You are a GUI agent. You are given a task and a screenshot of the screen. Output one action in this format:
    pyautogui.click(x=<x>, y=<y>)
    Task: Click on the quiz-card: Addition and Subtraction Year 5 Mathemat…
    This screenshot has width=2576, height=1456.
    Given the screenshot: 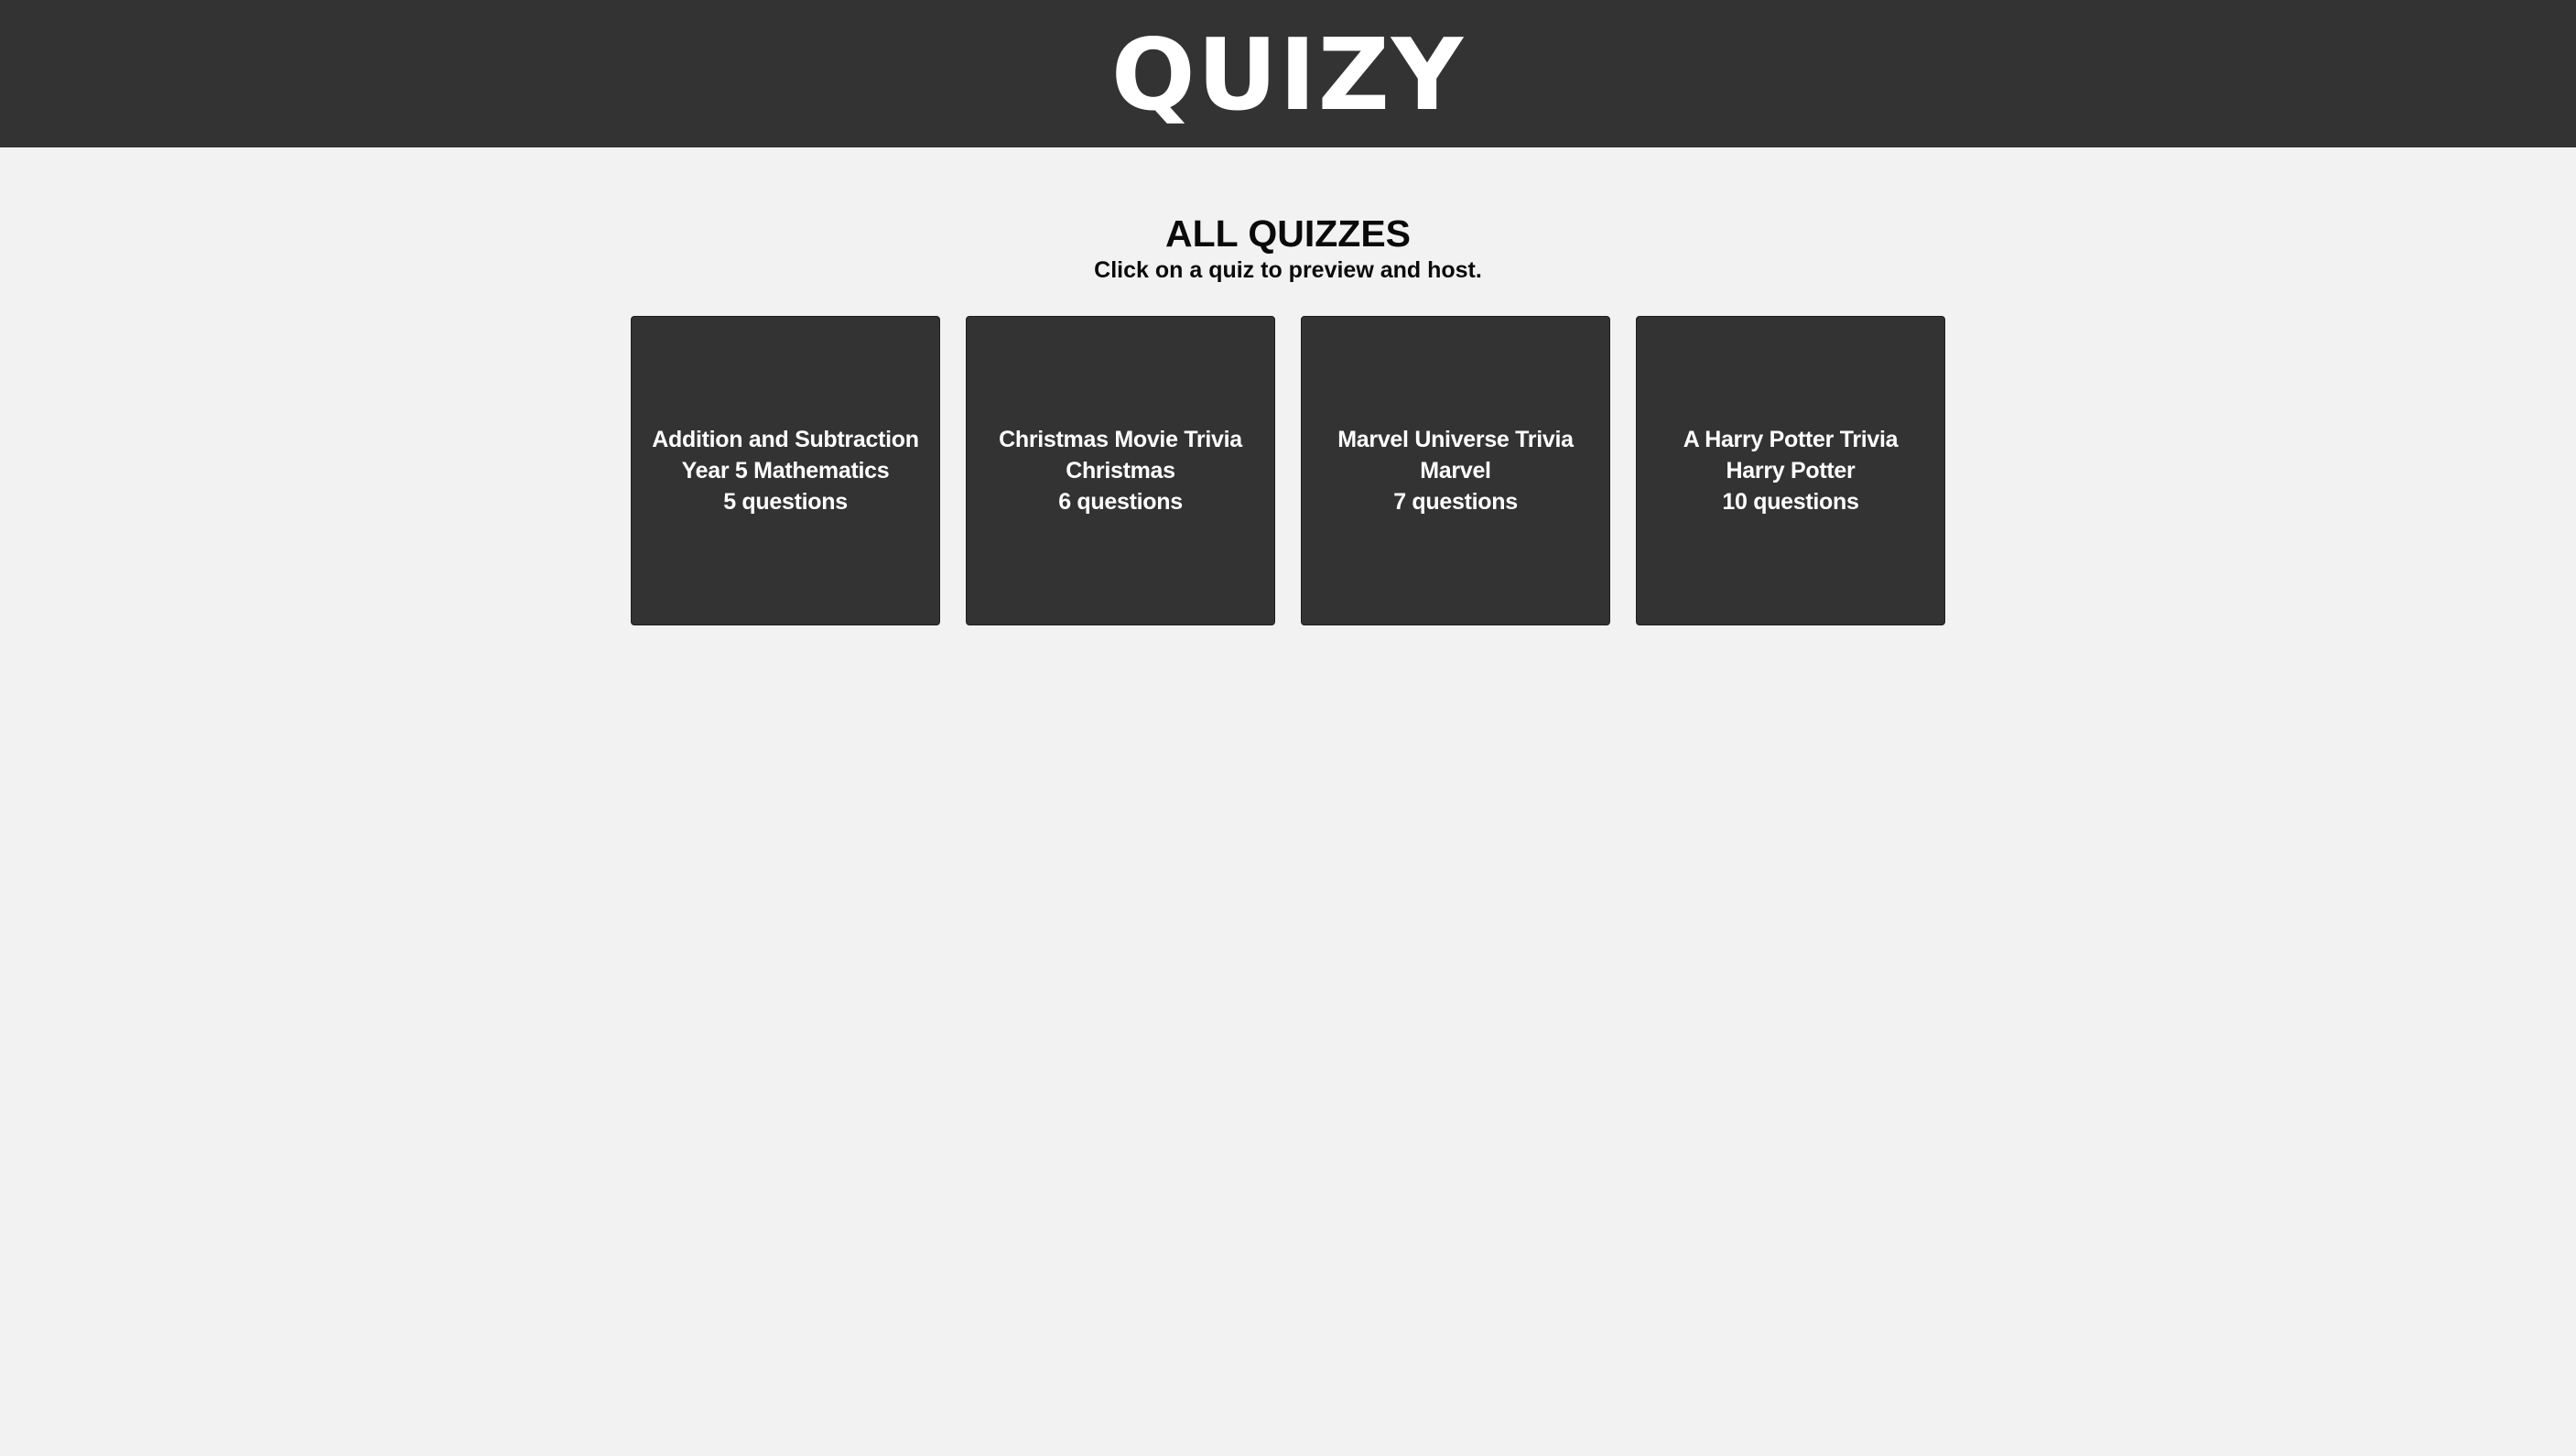 What is the action you would take?
    pyautogui.click(x=786, y=471)
    